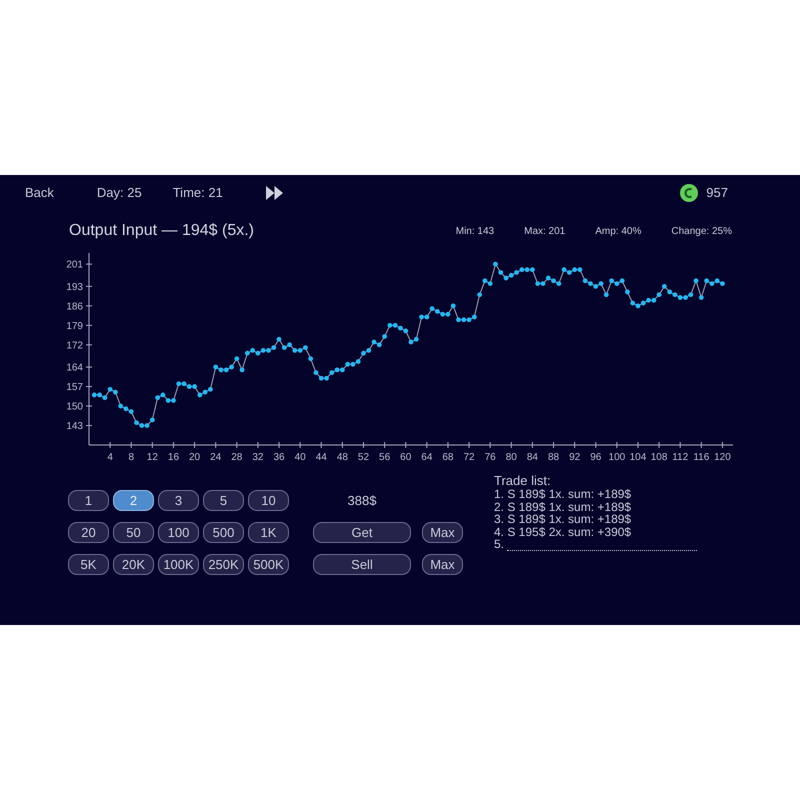 The height and width of the screenshot is (800, 800). What do you see at coordinates (223, 532) in the screenshot?
I see `amount-button: 500` at bounding box center [223, 532].